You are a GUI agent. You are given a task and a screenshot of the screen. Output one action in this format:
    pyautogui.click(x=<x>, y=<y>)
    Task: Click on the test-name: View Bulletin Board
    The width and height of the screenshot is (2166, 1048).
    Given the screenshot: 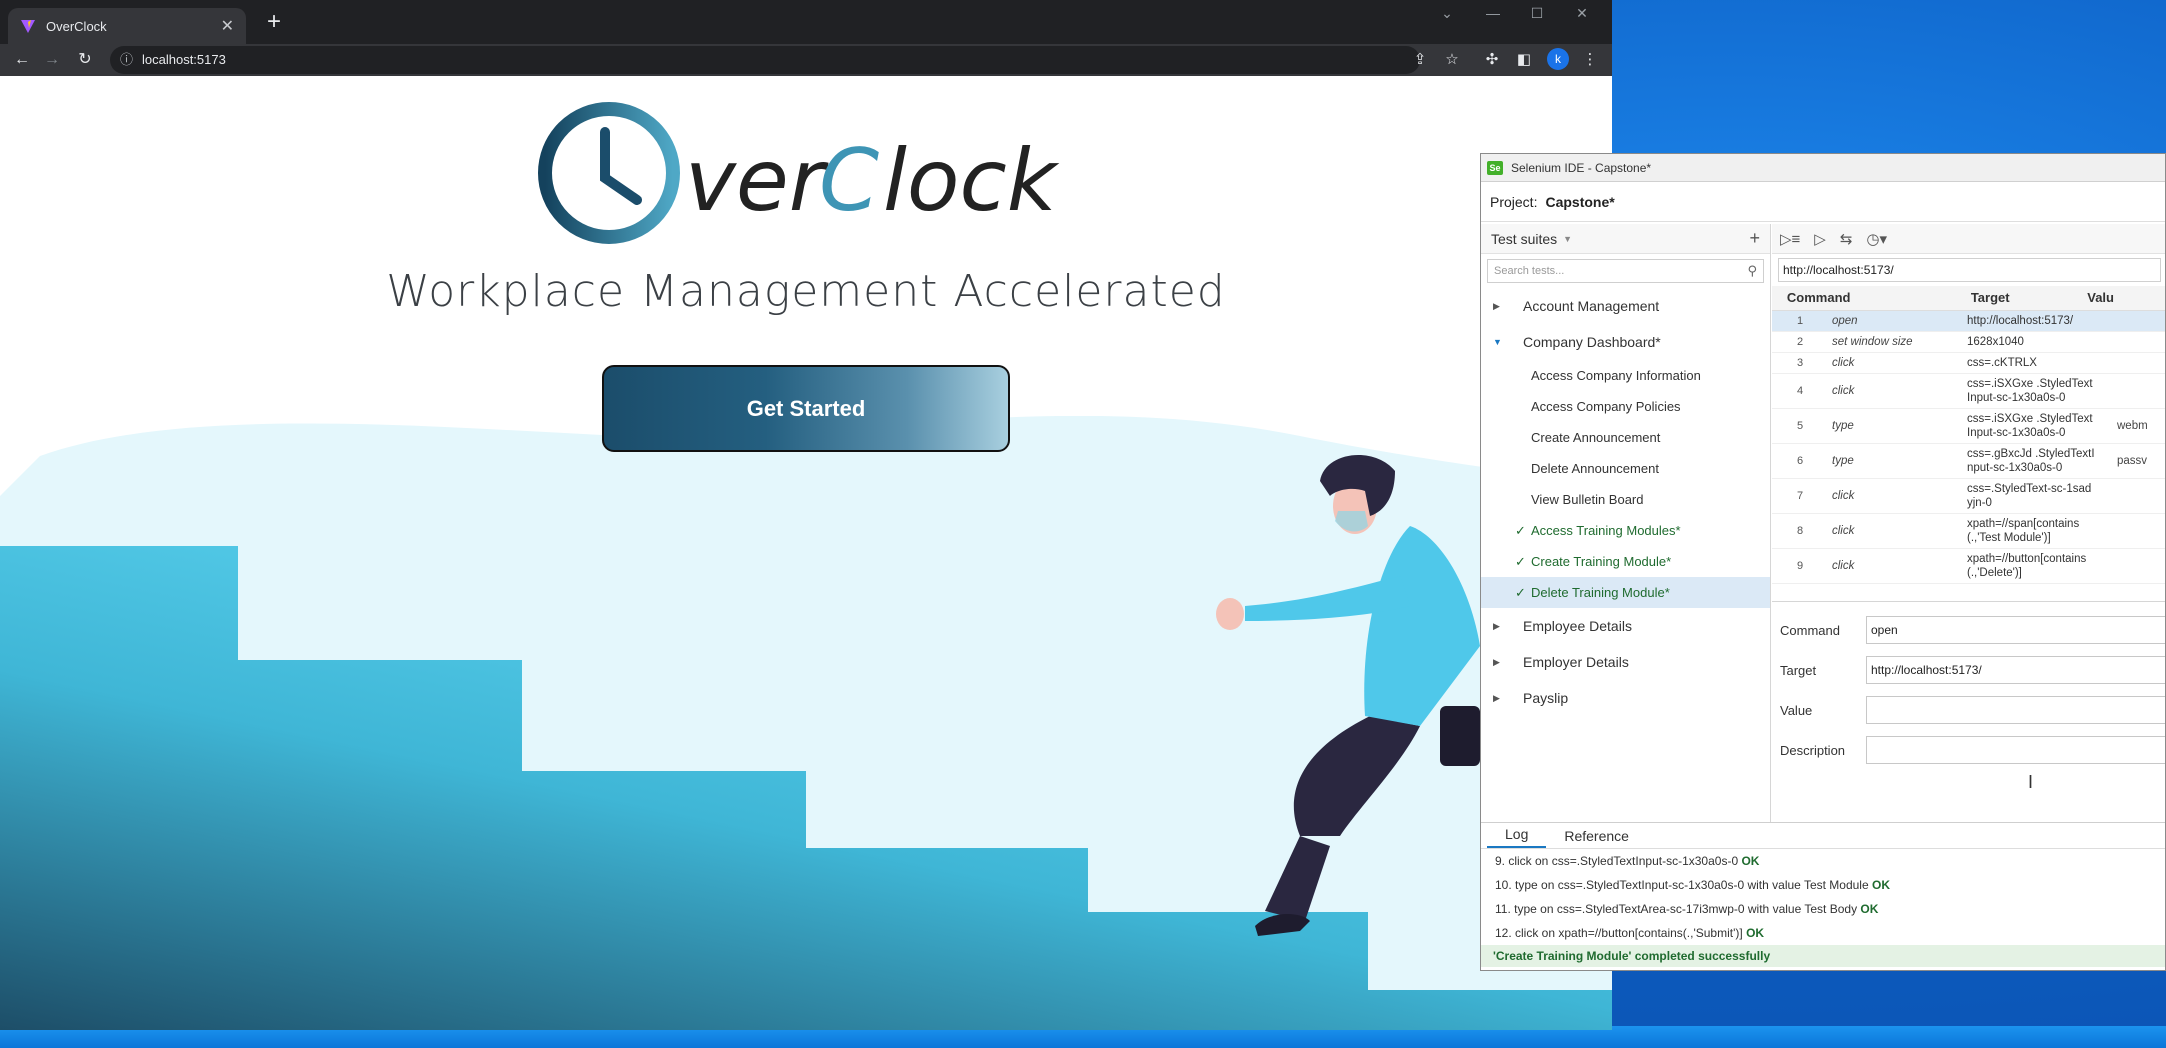 What is the action you would take?
    pyautogui.click(x=1587, y=499)
    